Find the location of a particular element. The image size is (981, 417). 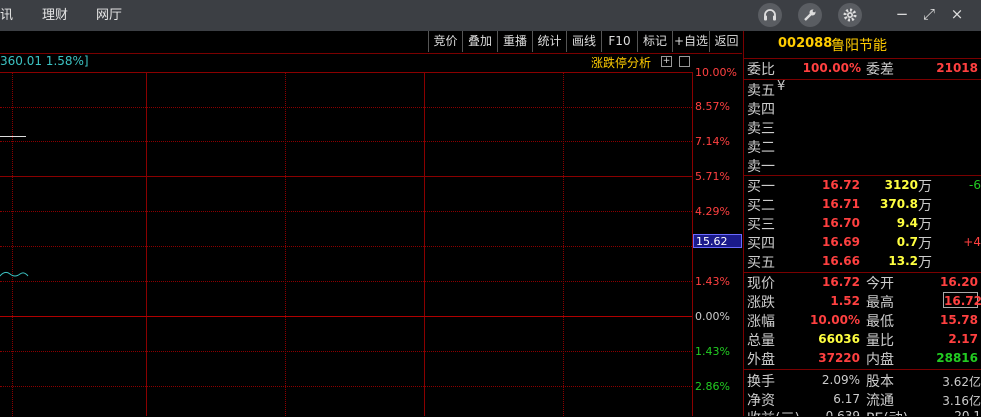

limit-analysis-label: 涨跌停分析 is located at coordinates (621, 62).